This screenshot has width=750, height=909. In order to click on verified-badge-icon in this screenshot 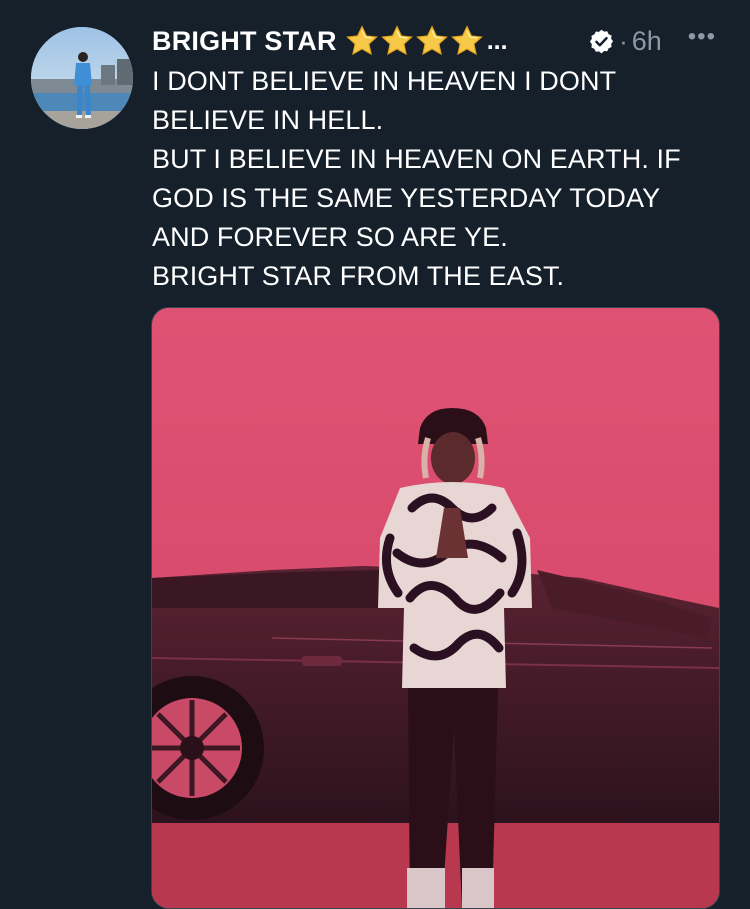, I will do `click(601, 41)`.